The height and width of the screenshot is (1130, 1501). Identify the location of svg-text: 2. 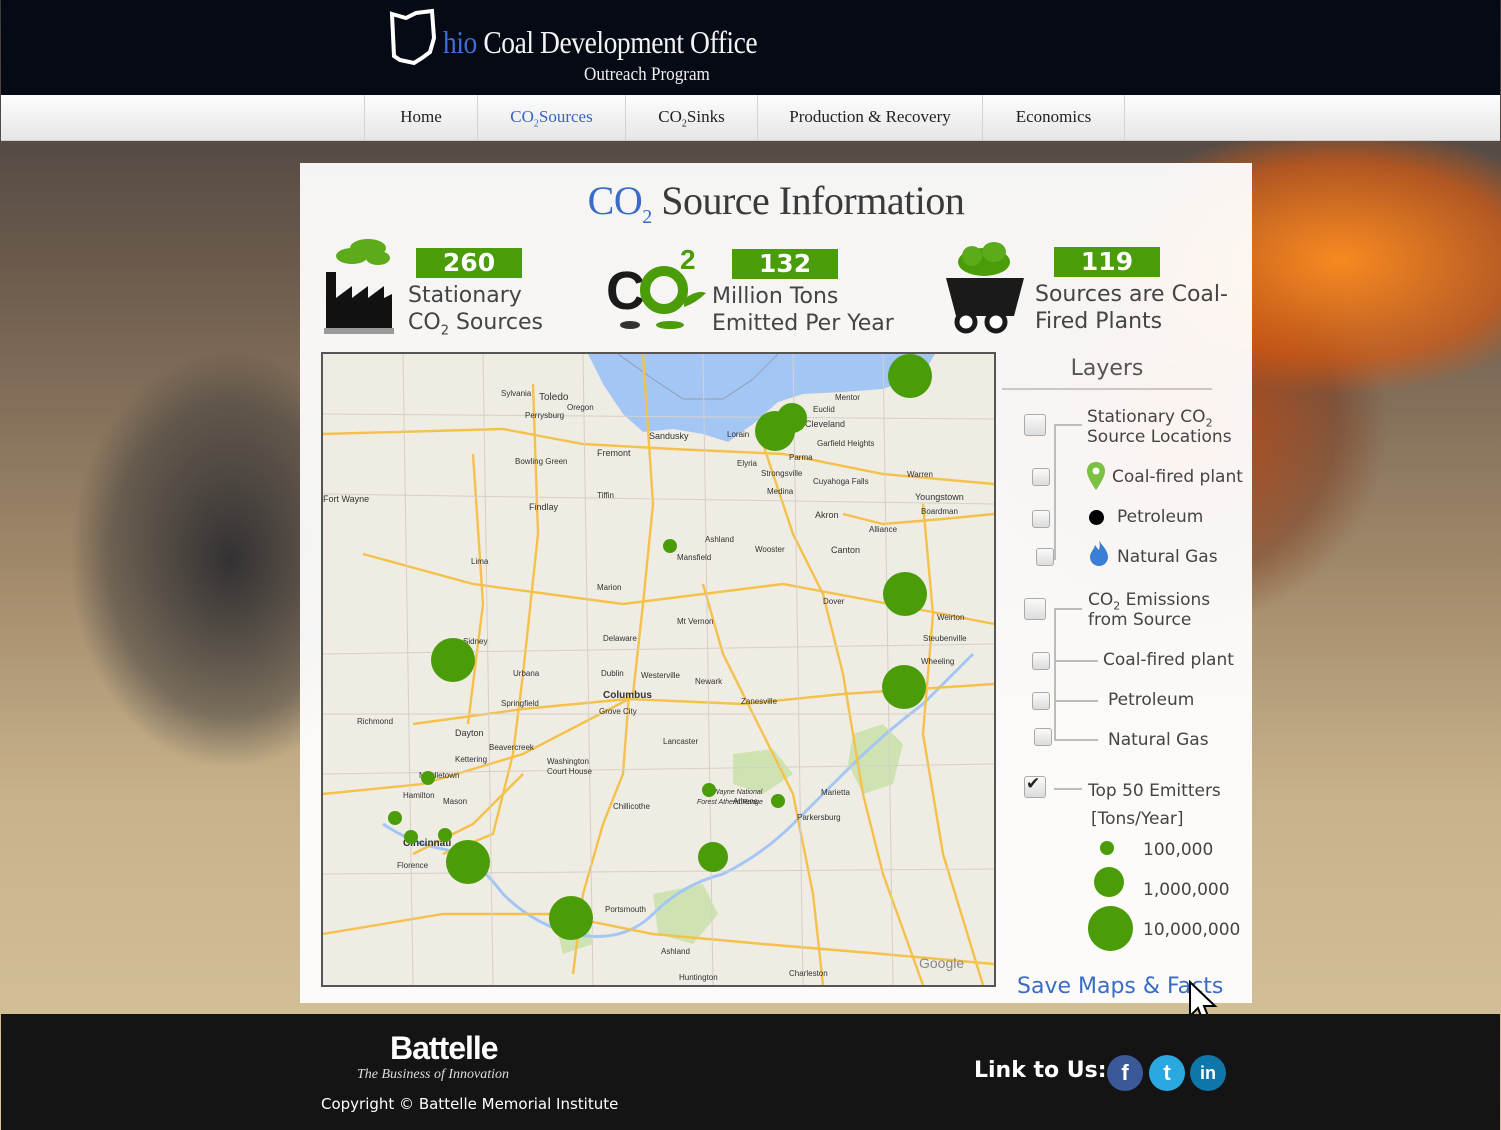
(688, 259).